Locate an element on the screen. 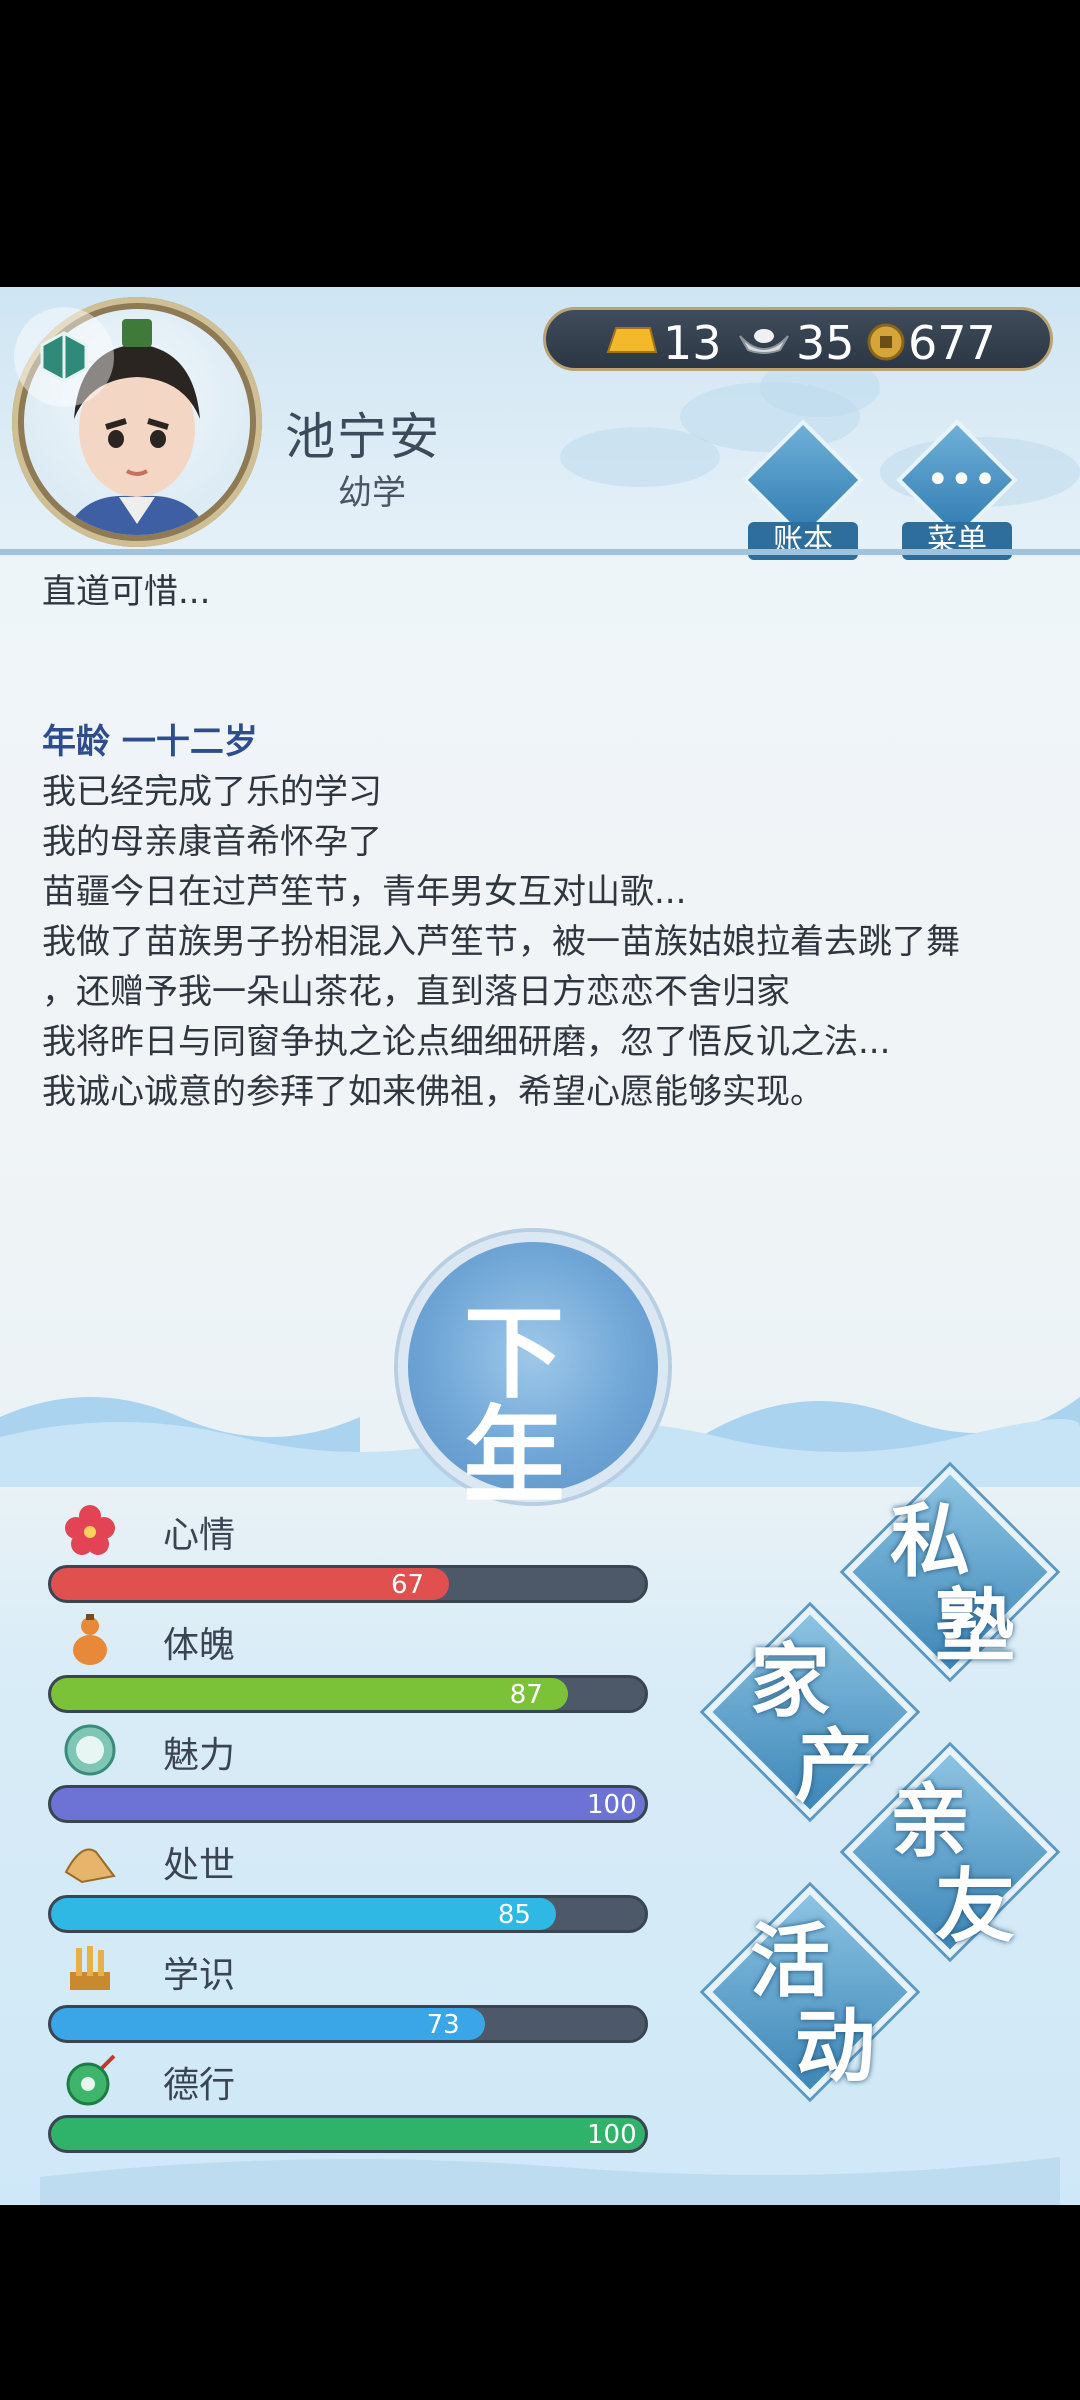  stat-physique: 体魄 87 is located at coordinates (348, 1667).